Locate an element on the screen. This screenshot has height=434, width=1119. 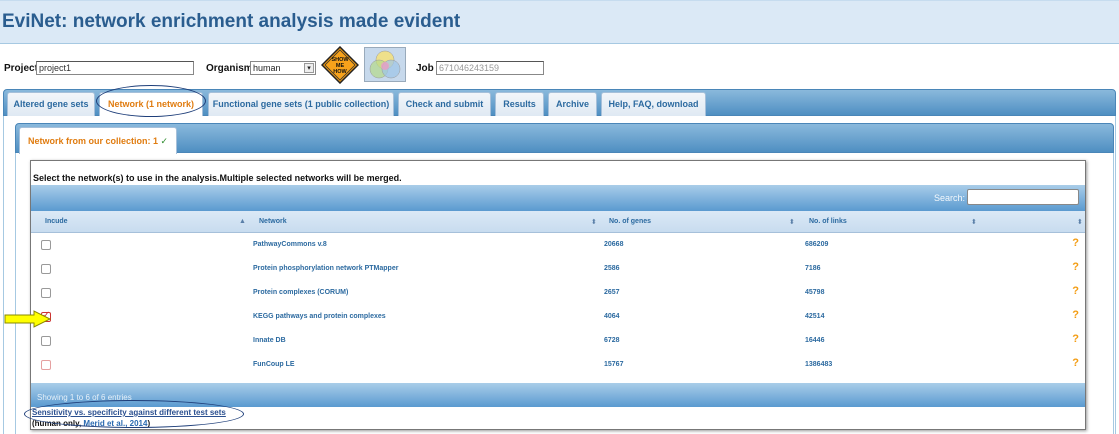
tab-check-and-submit: Check and submit is located at coordinates (444, 104).